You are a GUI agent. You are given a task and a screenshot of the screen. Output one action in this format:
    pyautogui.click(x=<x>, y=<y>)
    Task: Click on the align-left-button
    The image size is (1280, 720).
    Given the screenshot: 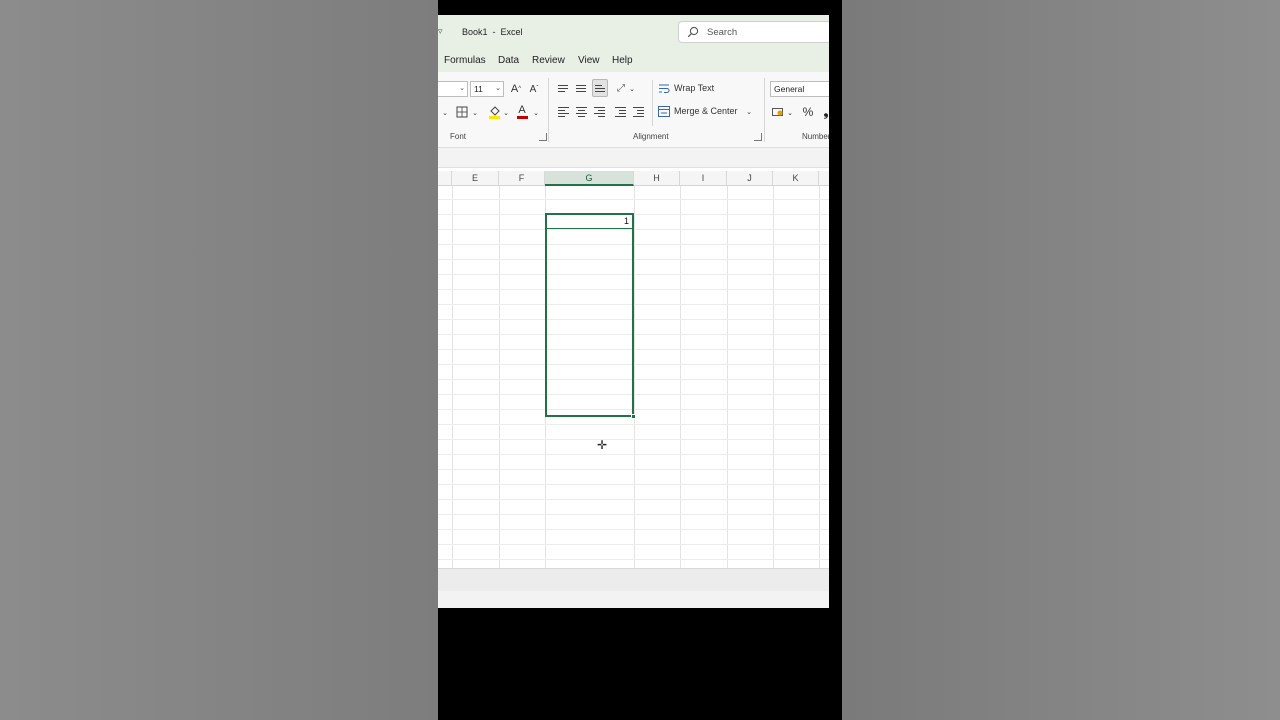 What is the action you would take?
    pyautogui.click(x=563, y=112)
    